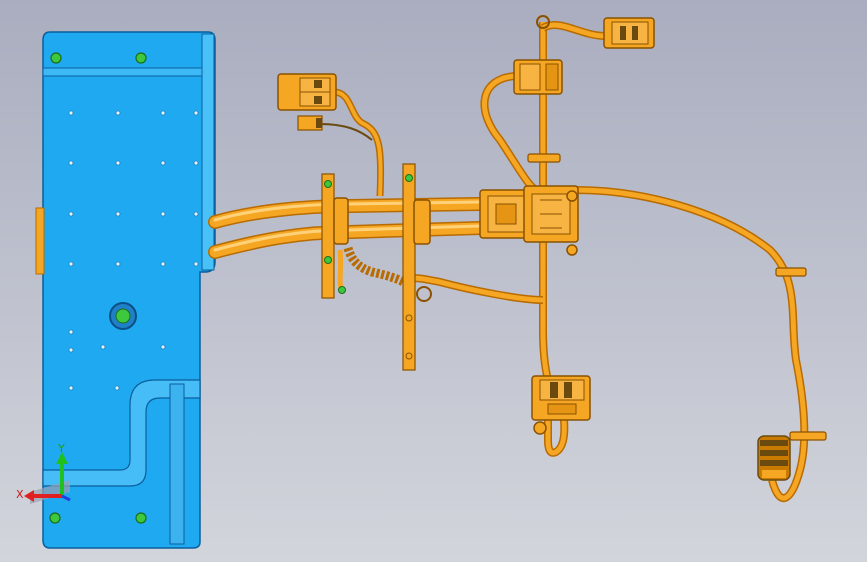 This screenshot has width=867, height=562. I want to click on plate-channel-rail, so click(177, 464).